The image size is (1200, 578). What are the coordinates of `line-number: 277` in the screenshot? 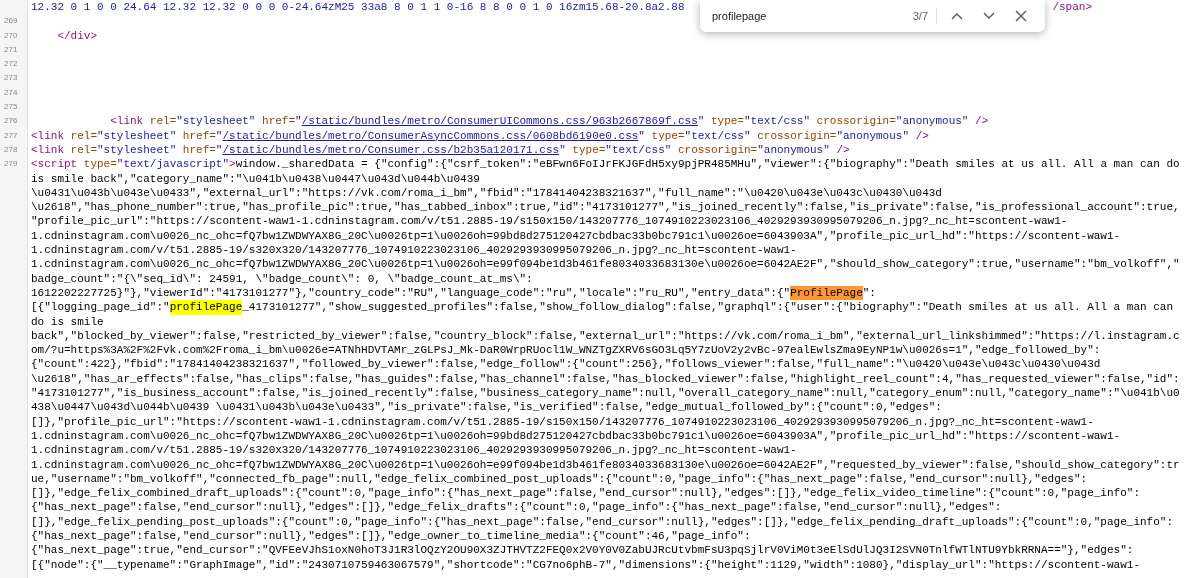 It's located at (11, 135).